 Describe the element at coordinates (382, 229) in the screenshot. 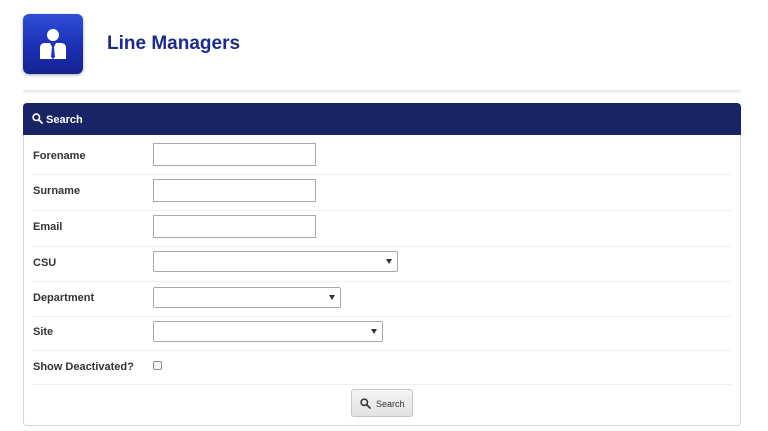

I see `email-row: Email` at that location.